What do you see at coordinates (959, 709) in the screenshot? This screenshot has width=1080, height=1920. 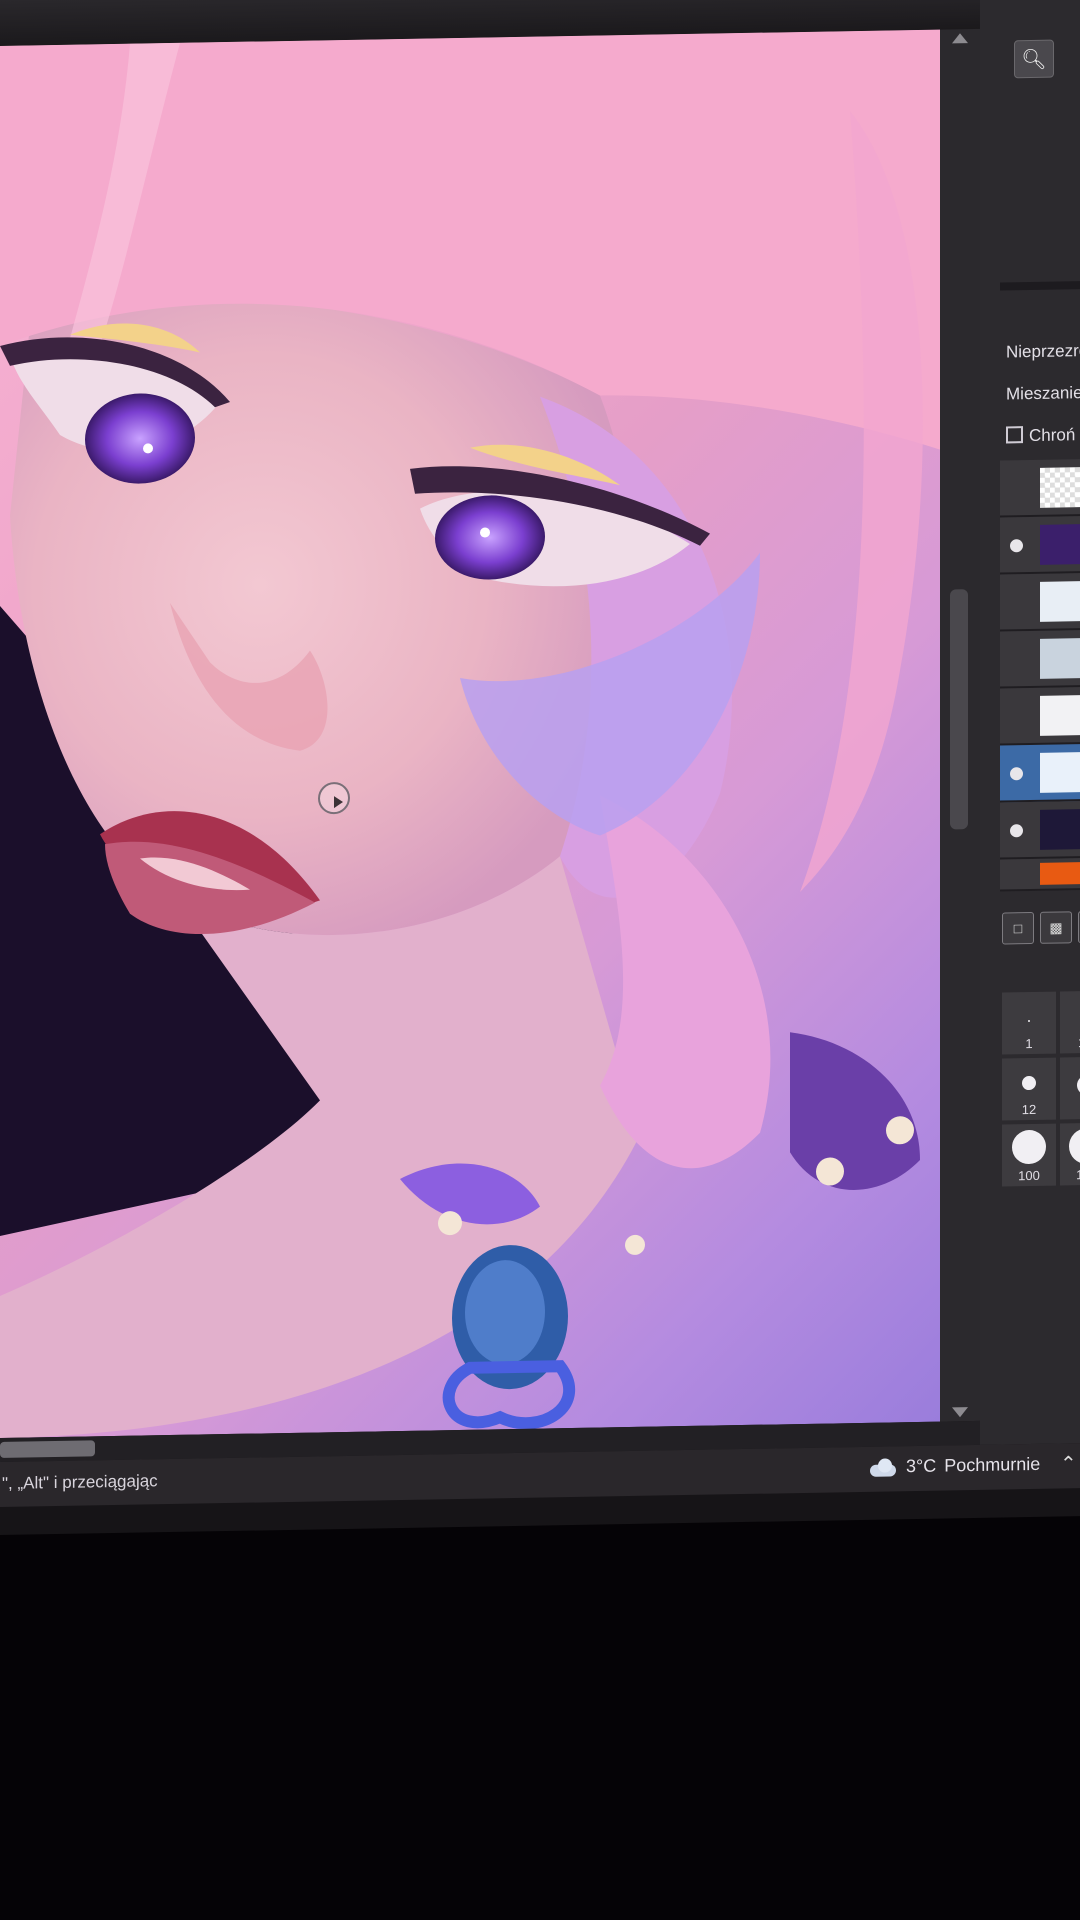 I see `vertical-scroll-thumb` at bounding box center [959, 709].